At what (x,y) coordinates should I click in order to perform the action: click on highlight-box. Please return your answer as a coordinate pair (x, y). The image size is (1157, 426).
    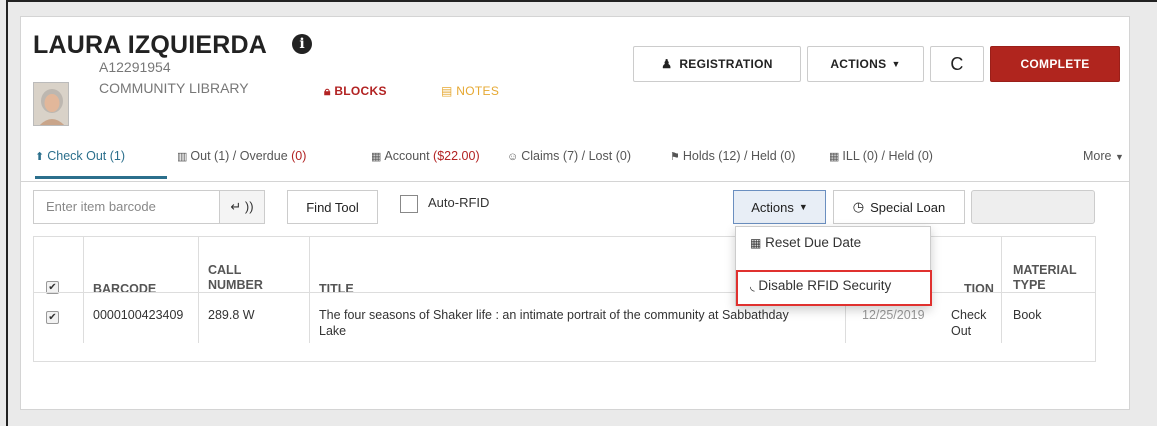
    Looking at the image, I should click on (834, 288).